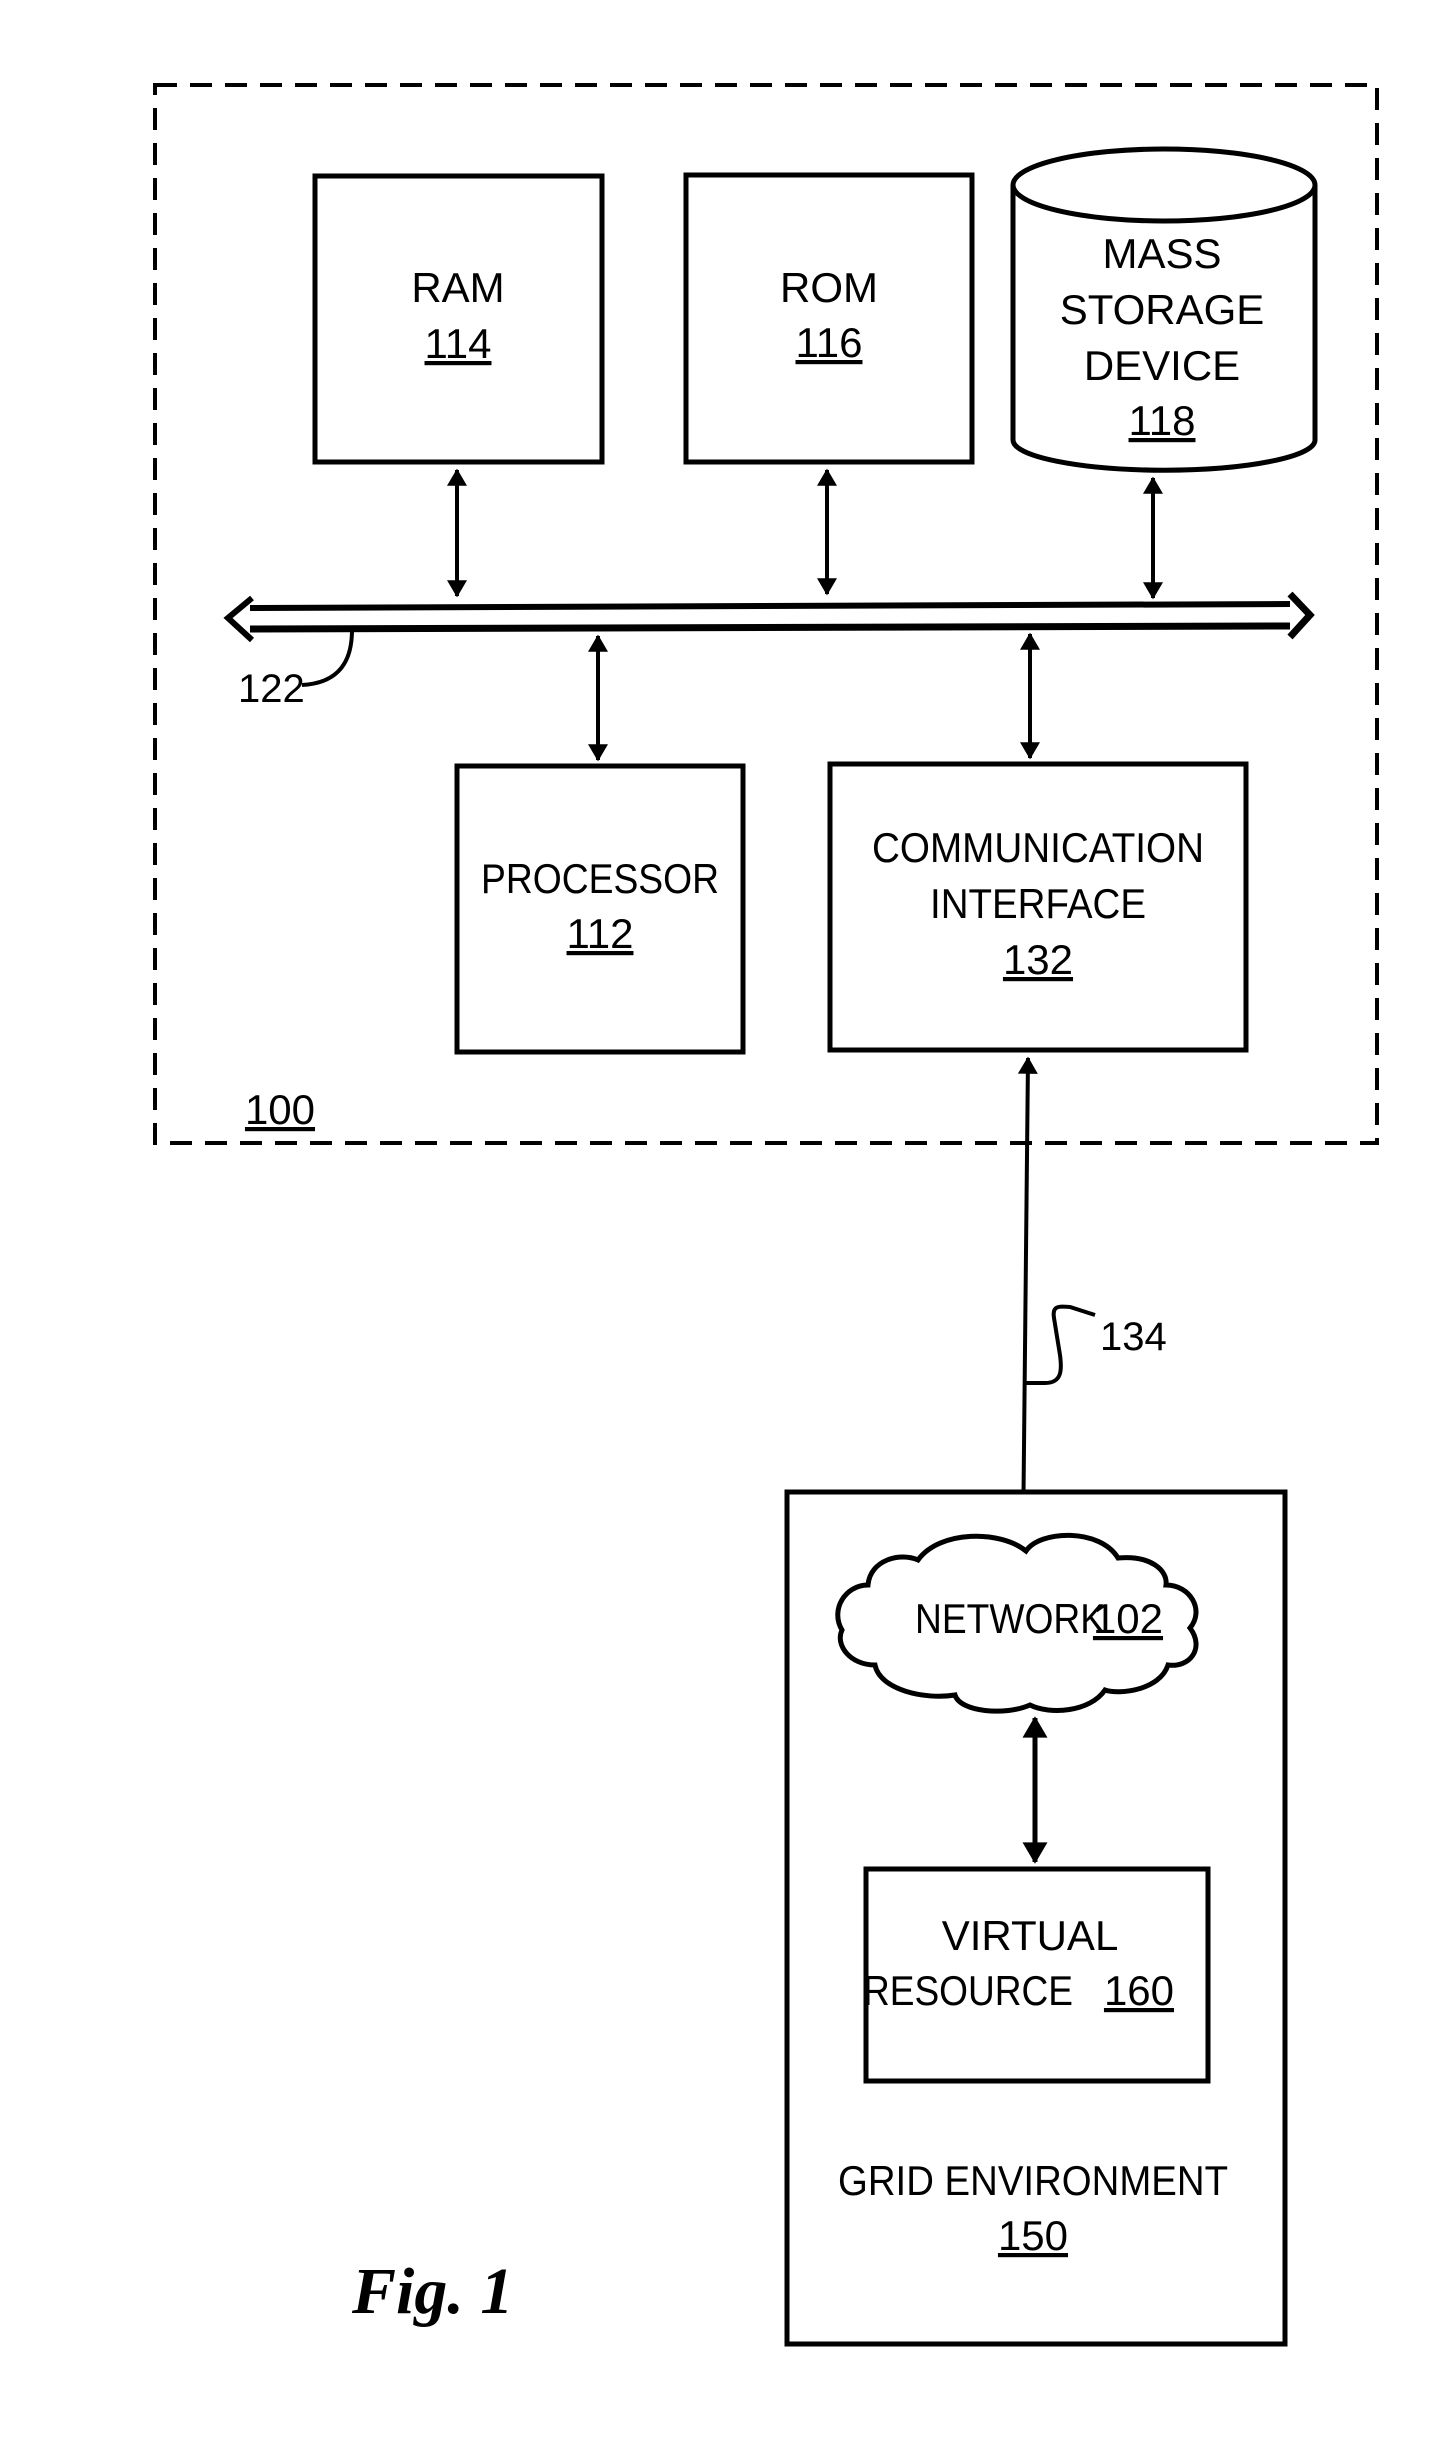  What do you see at coordinates (458, 343) in the screenshot?
I see `ram-ref: 114` at bounding box center [458, 343].